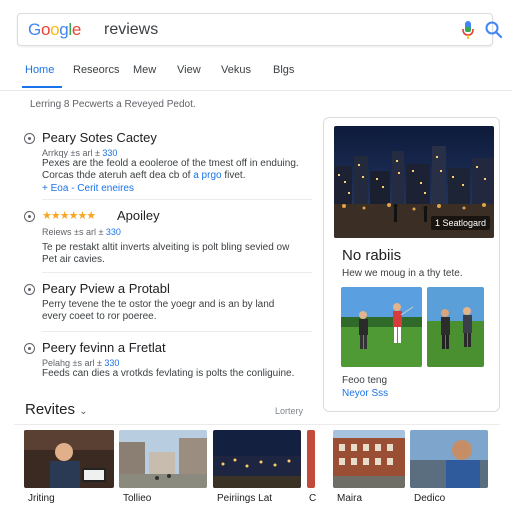  What do you see at coordinates (245, 498) in the screenshot?
I see `review-card-label: Peiriings Lat` at bounding box center [245, 498].